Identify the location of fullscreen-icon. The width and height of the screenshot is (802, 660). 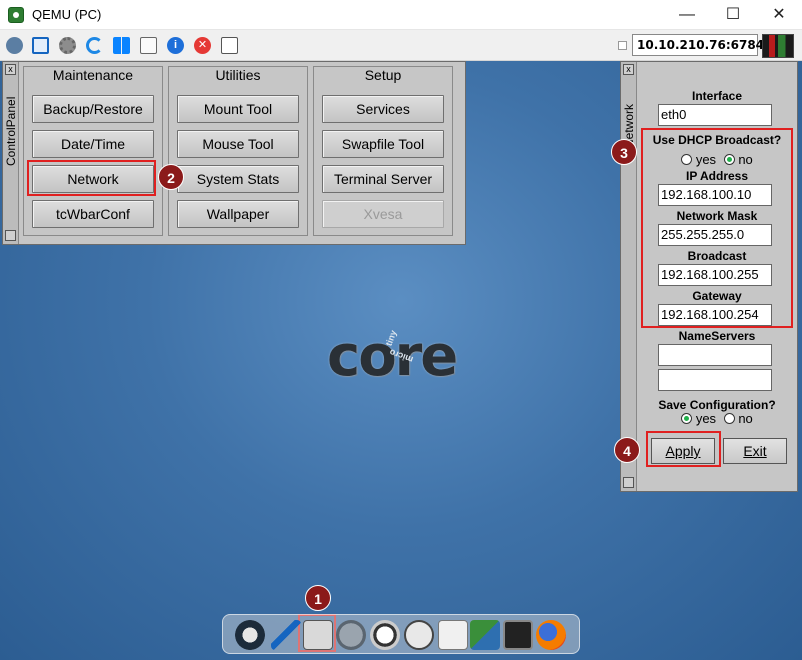
(40, 45).